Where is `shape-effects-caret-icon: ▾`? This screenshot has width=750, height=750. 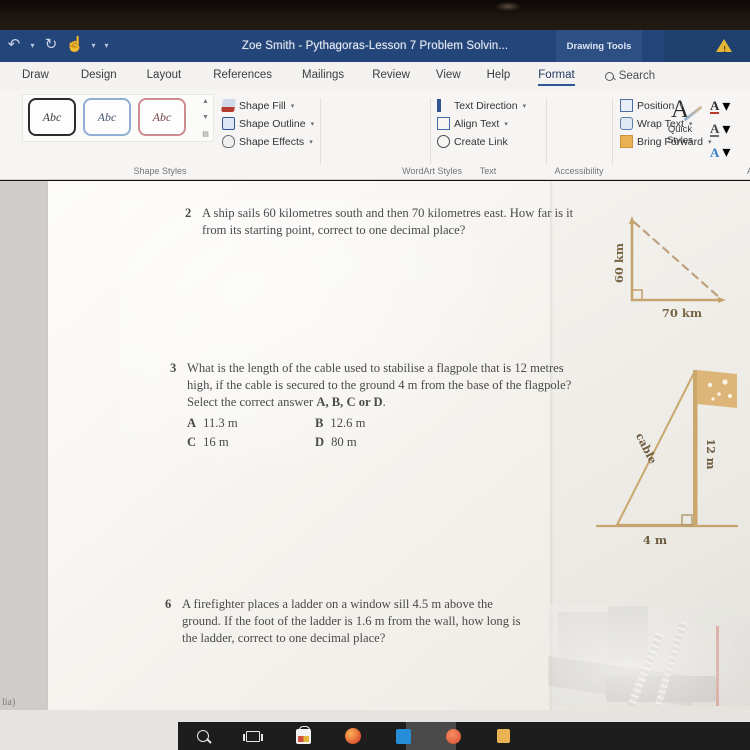 shape-effects-caret-icon: ▾ is located at coordinates (311, 142).